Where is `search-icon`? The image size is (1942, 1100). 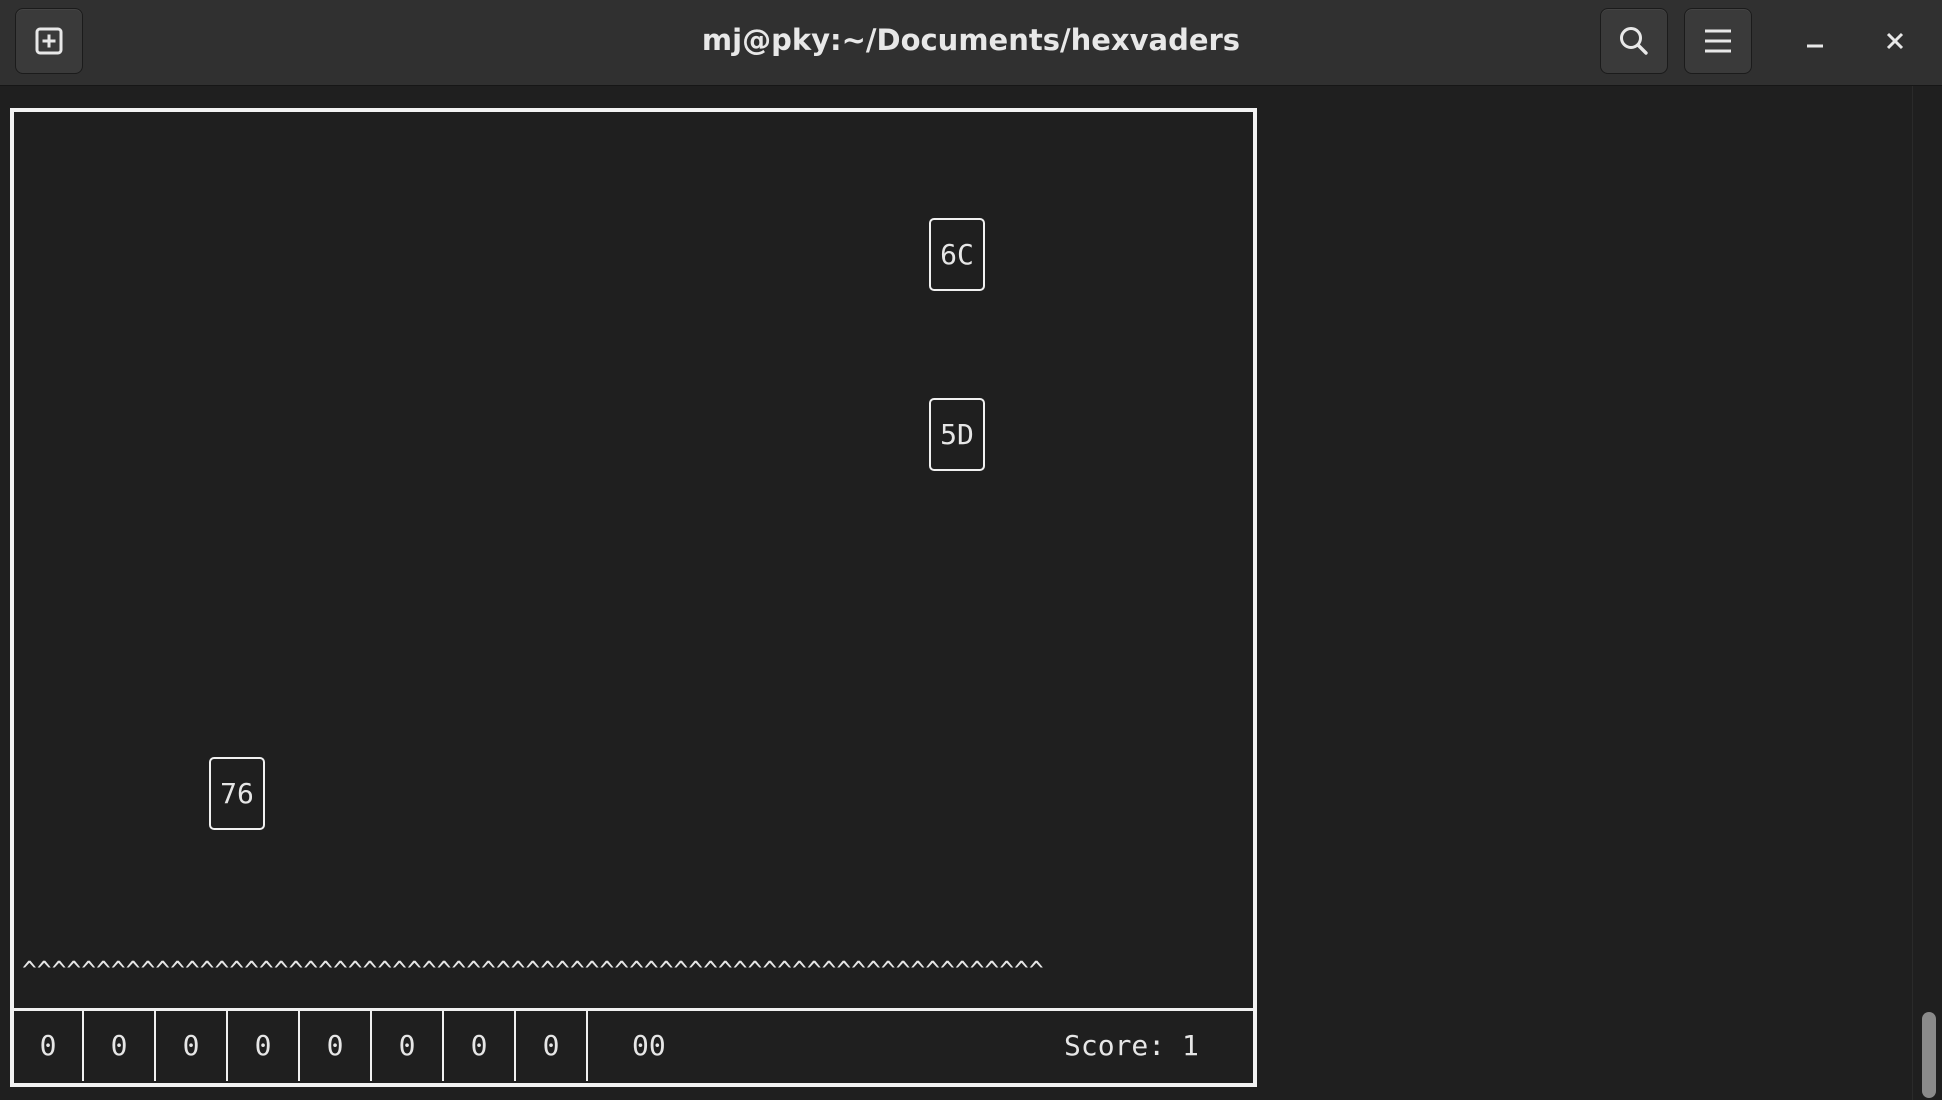
search-icon is located at coordinates (1634, 41).